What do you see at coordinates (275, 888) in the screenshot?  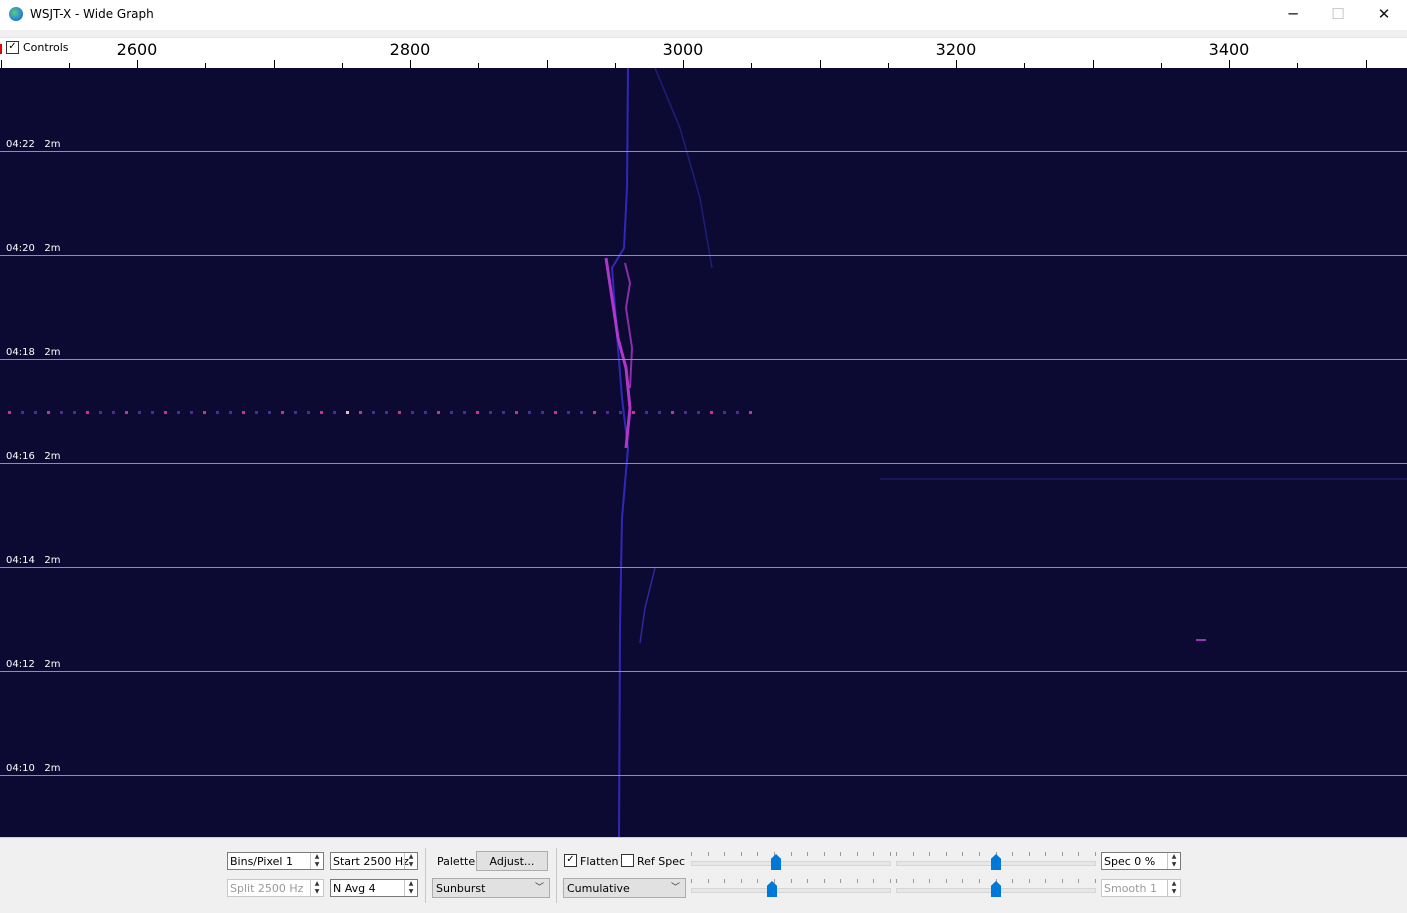 I see `split-spinbox: Split 2500 Hz ▲ ▼` at bounding box center [275, 888].